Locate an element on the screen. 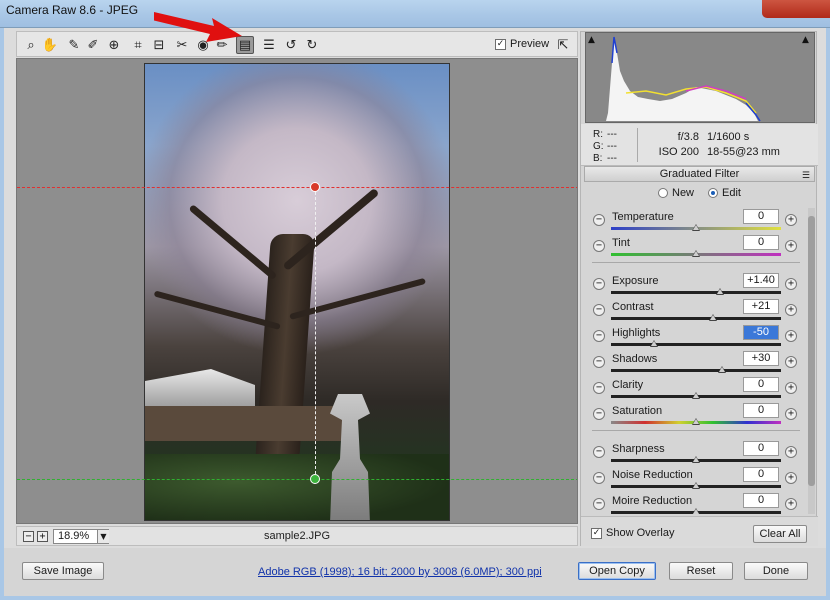 Image resolution: width=830 pixels, height=600 pixels. filter-end-pin is located at coordinates (315, 479).